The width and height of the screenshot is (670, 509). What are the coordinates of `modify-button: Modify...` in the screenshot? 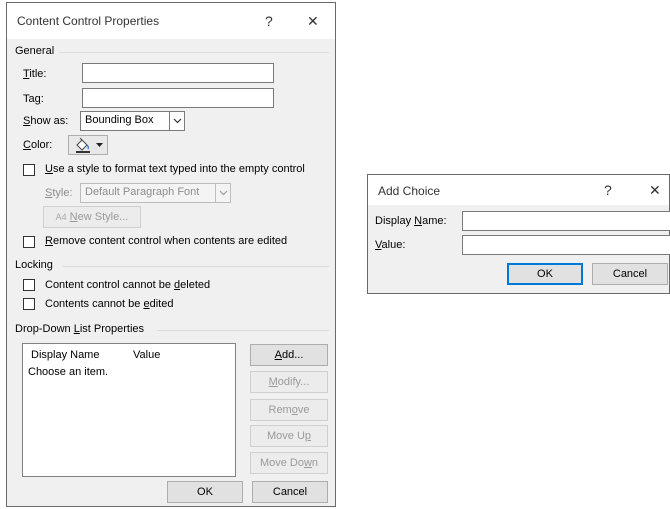 It's located at (289, 382).